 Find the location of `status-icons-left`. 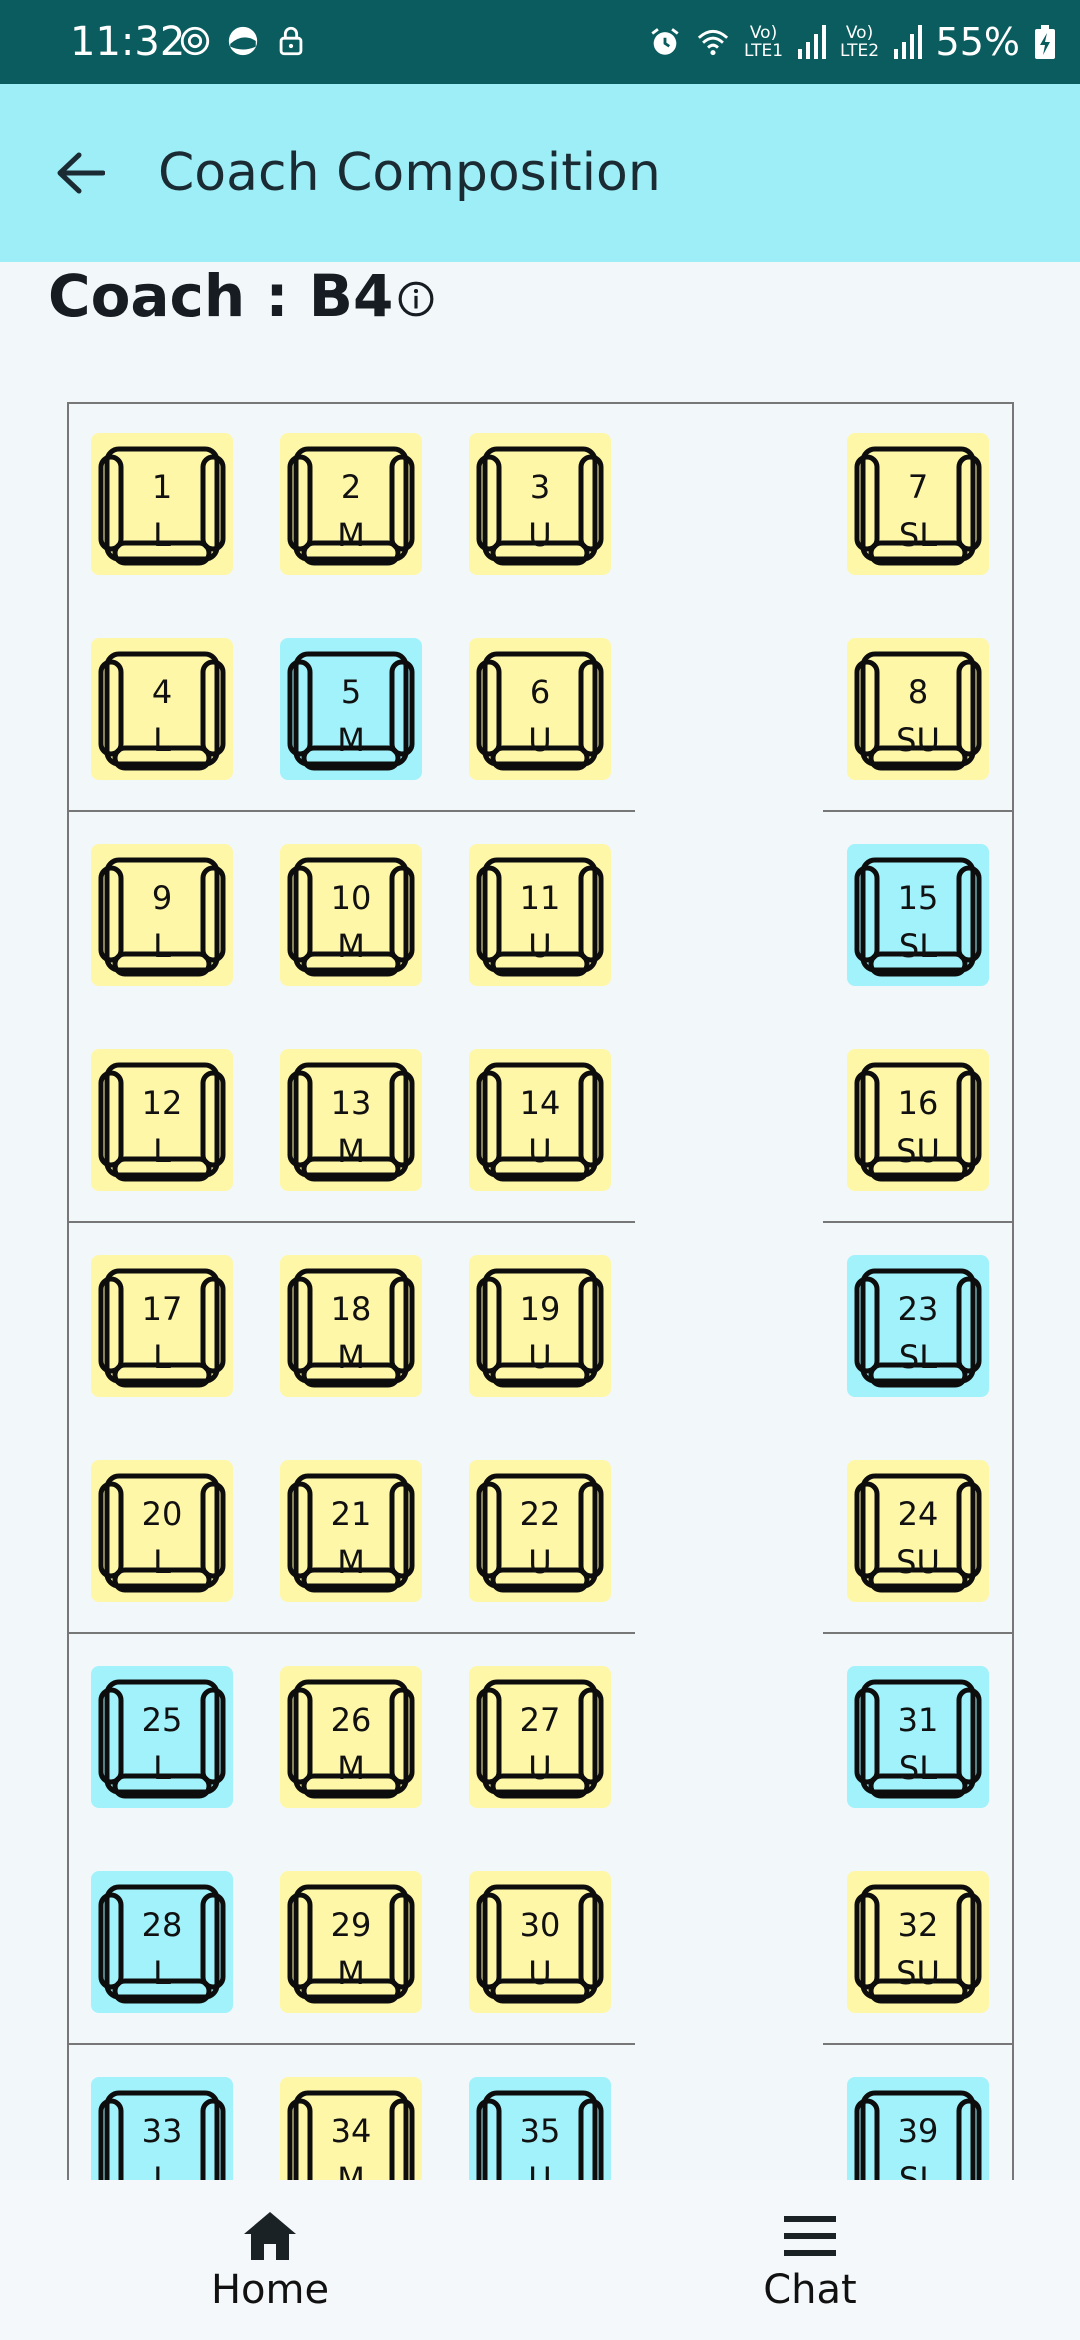

status-icons-left is located at coordinates (243, 41).